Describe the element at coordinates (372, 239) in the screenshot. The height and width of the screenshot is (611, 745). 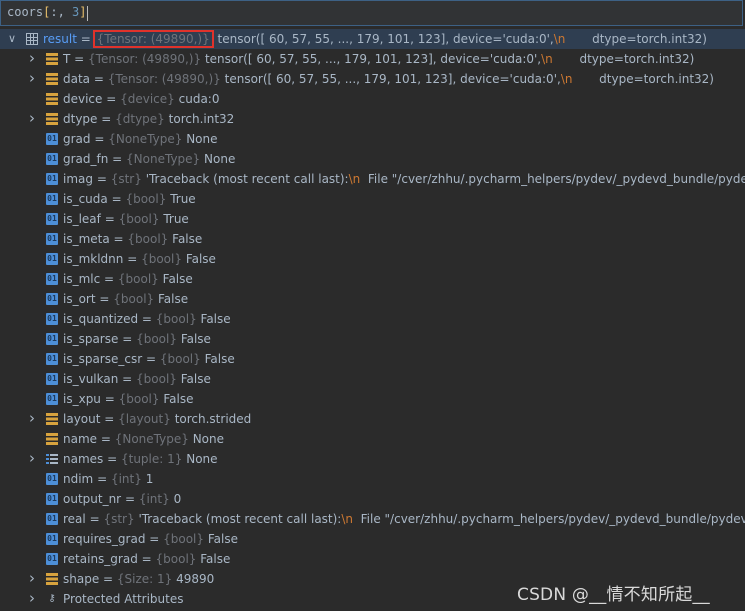
I see `variable-row: is_meta = {bool} False` at that location.